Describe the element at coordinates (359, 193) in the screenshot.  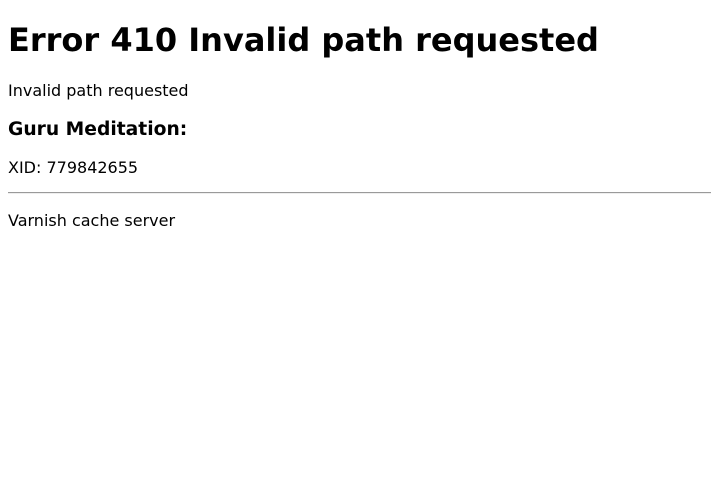
I see `divider` at that location.